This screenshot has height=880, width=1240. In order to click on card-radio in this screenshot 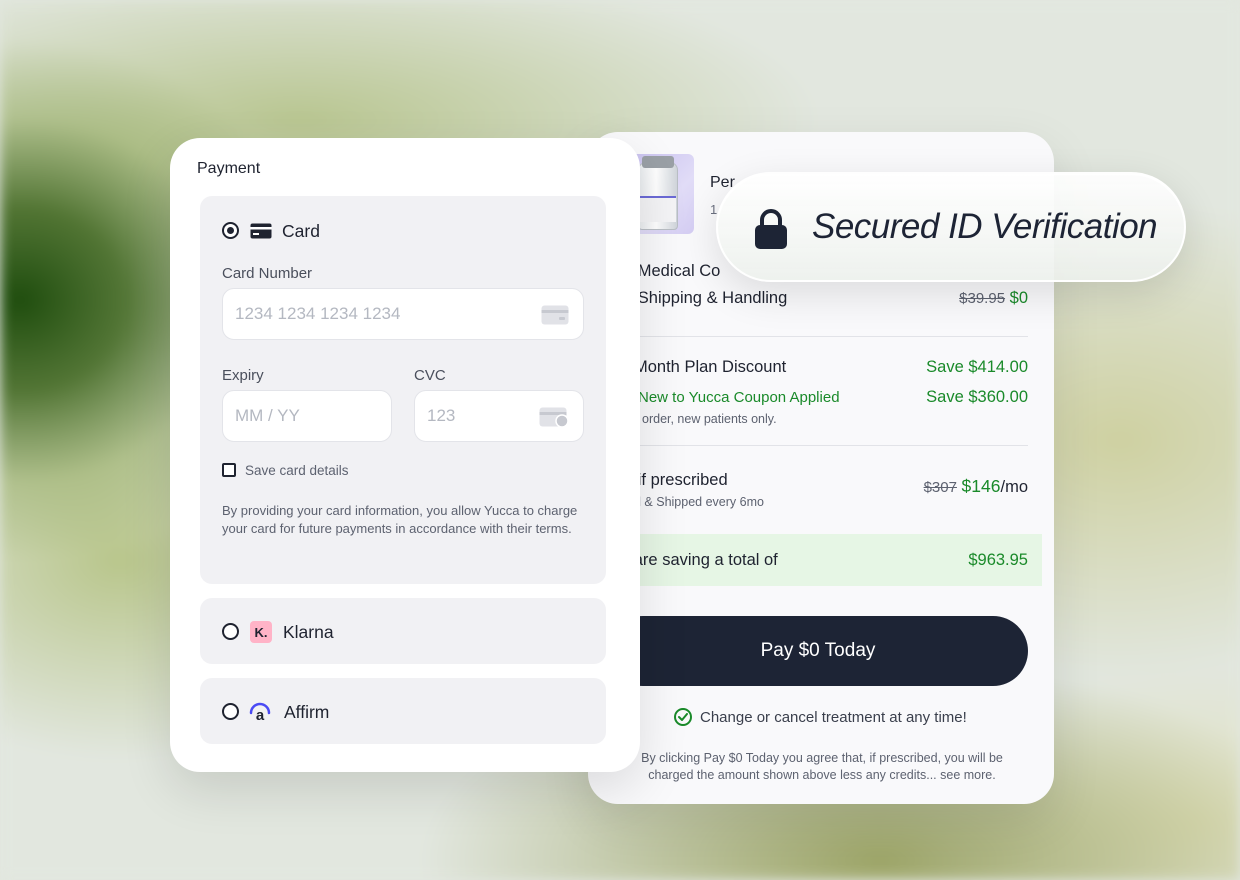, I will do `click(230, 230)`.